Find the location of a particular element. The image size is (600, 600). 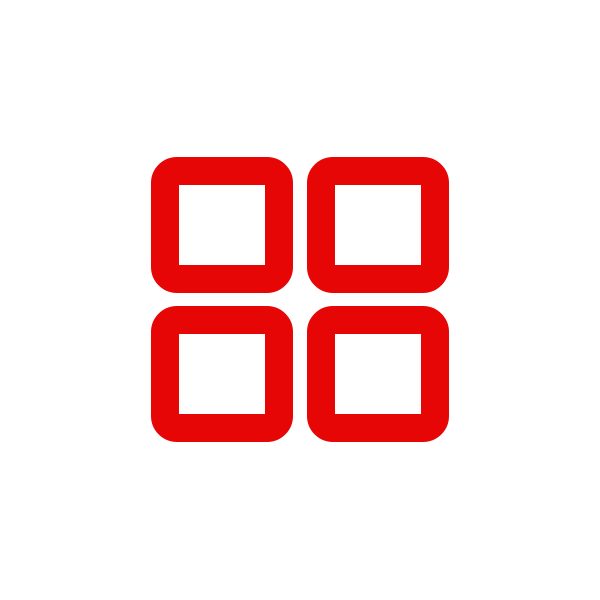

grid-tile-bottom-left is located at coordinates (222, 374).